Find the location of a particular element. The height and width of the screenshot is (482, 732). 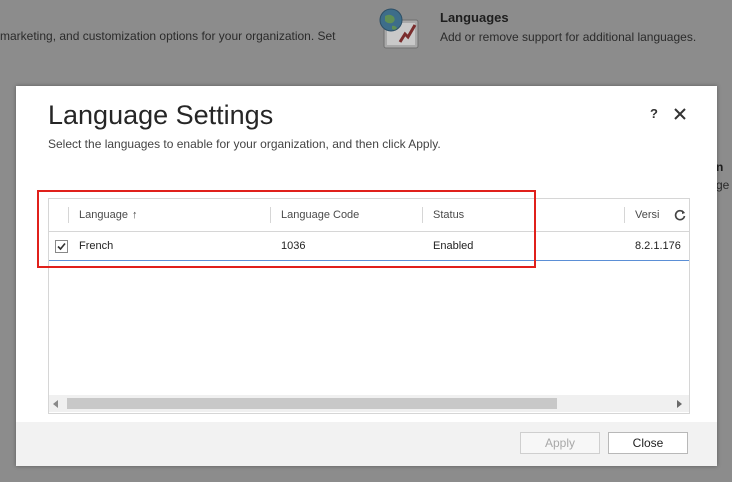

checkmark-icon is located at coordinates (61, 246).